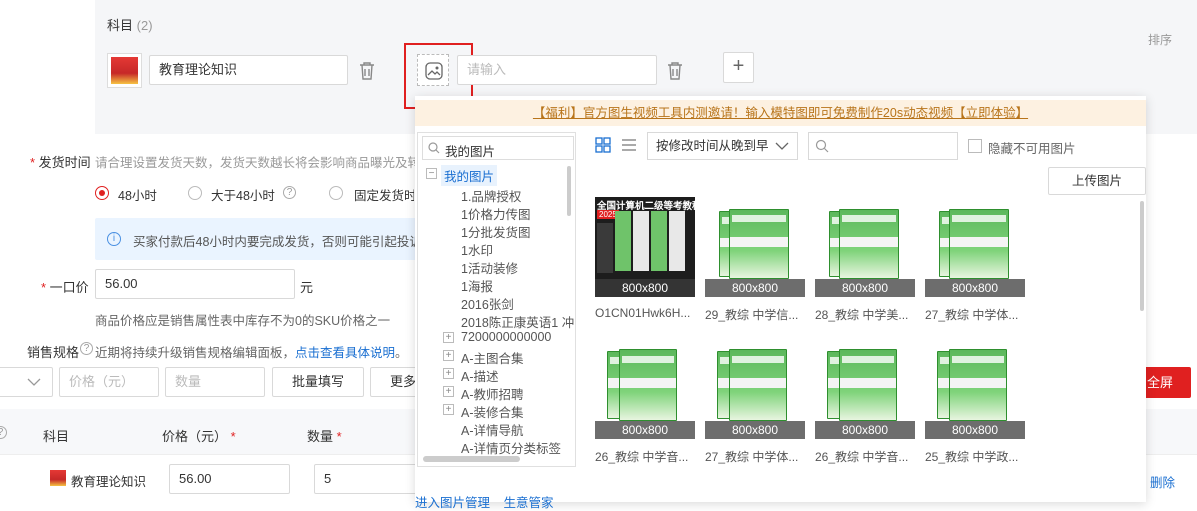  What do you see at coordinates (65, 287) in the screenshot?
I see `price-label: * 一口价` at bounding box center [65, 287].